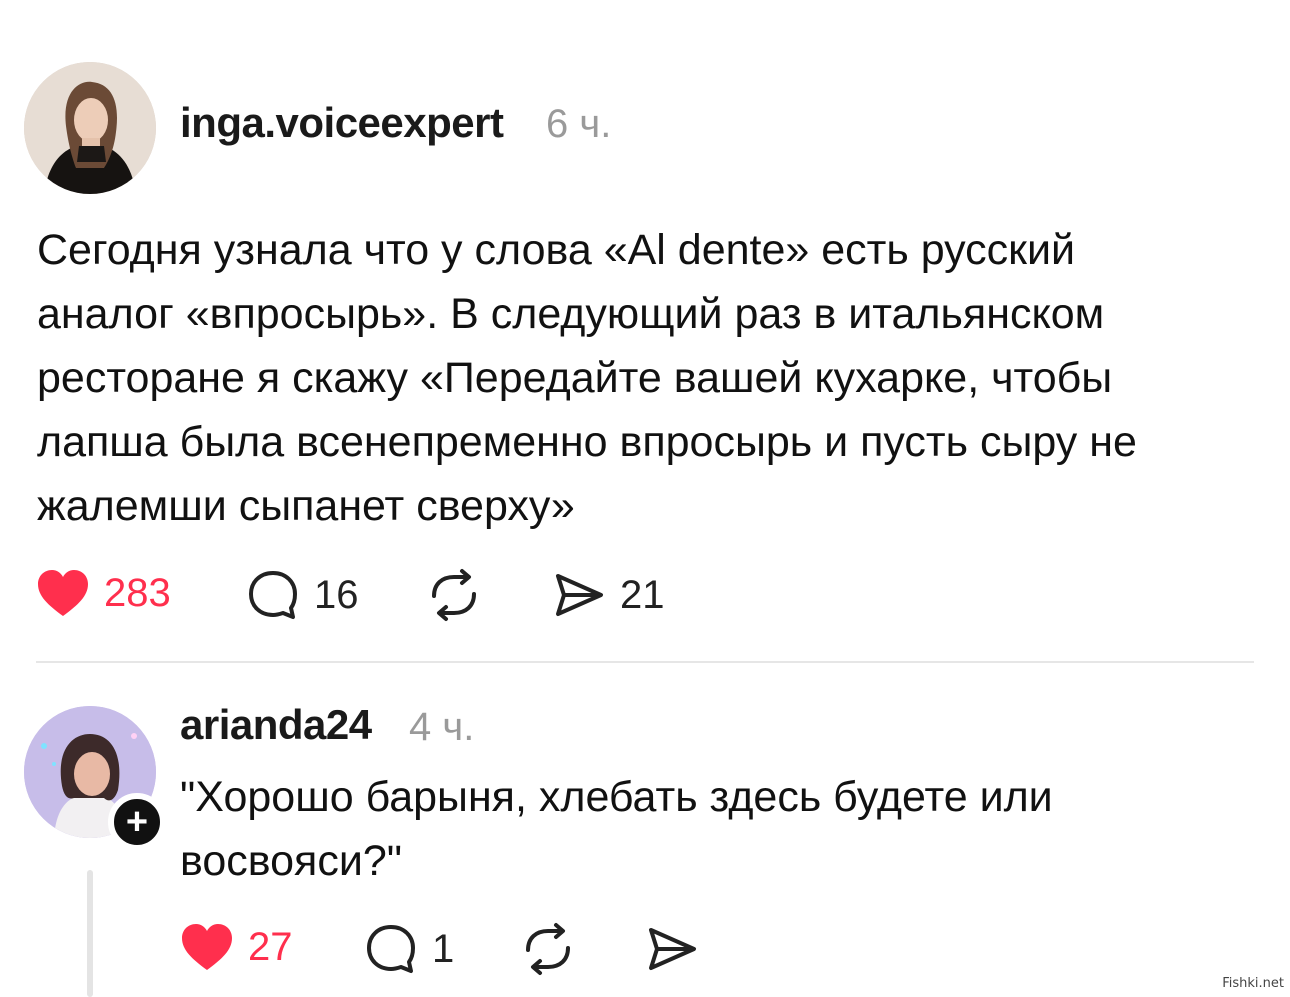 The height and width of the screenshot is (997, 1290). Describe the element at coordinates (276, 725) in the screenshot. I see `reply-username: arianda24` at that location.